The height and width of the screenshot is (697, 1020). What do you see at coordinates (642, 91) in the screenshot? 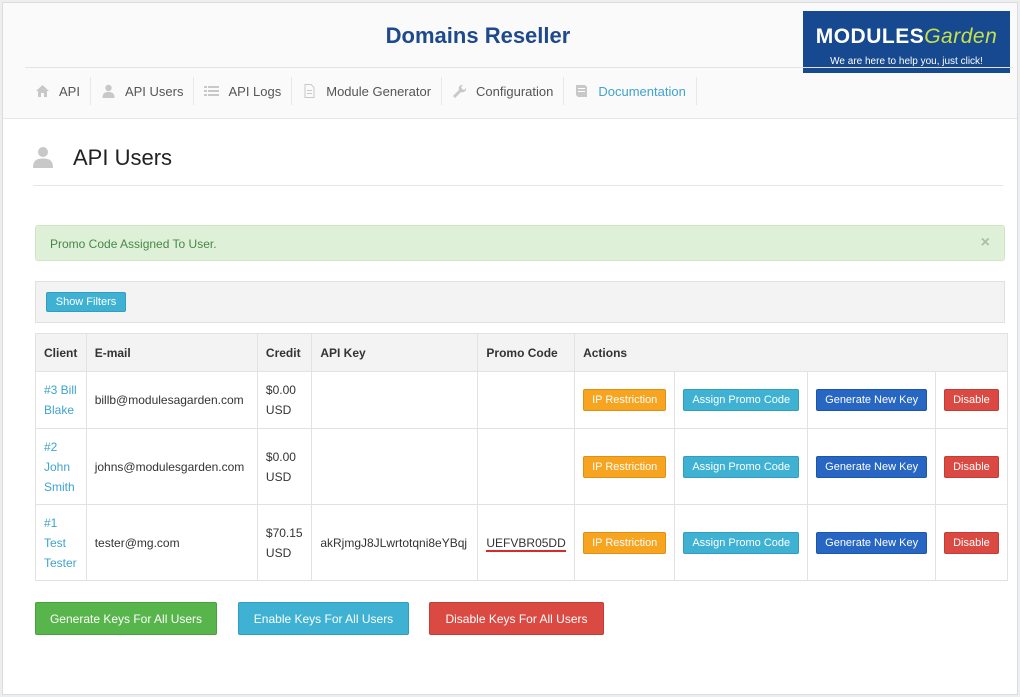
I see `nav-label: Documentation` at bounding box center [642, 91].